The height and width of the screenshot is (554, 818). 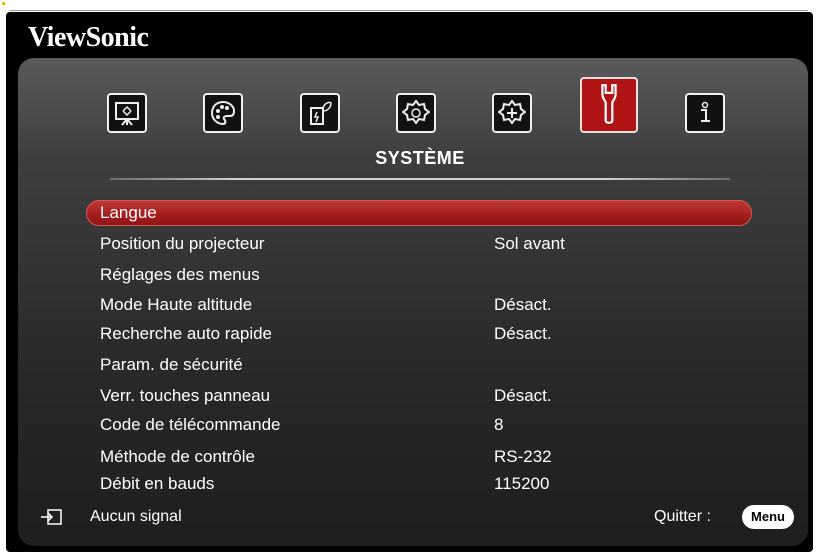 I want to click on menu-item-reglages-menus: Réglages des menus, so click(x=419, y=275).